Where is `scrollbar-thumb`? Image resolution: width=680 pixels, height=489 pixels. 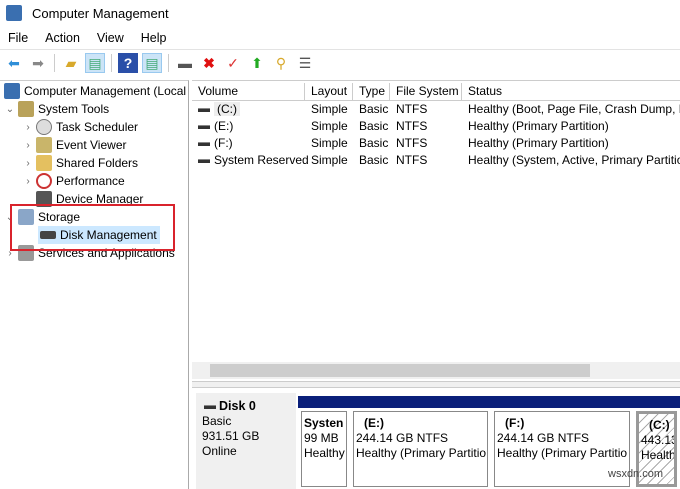 scrollbar-thumb is located at coordinates (400, 370).